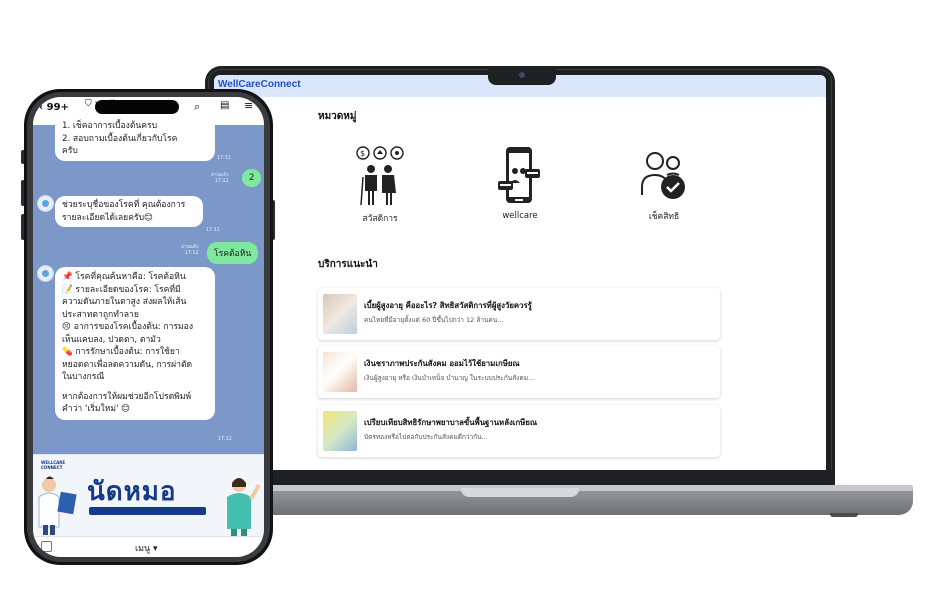 The image size is (934, 611). Describe the element at coordinates (380, 219) in the screenshot. I see `category-label: สวัสดิการ` at that location.